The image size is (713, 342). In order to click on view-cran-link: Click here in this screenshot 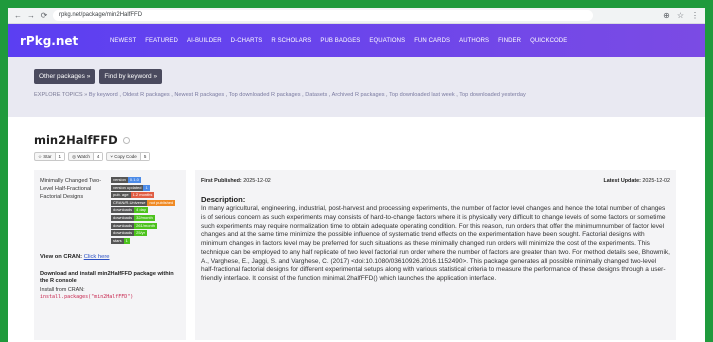, I will do `click(97, 257)`.